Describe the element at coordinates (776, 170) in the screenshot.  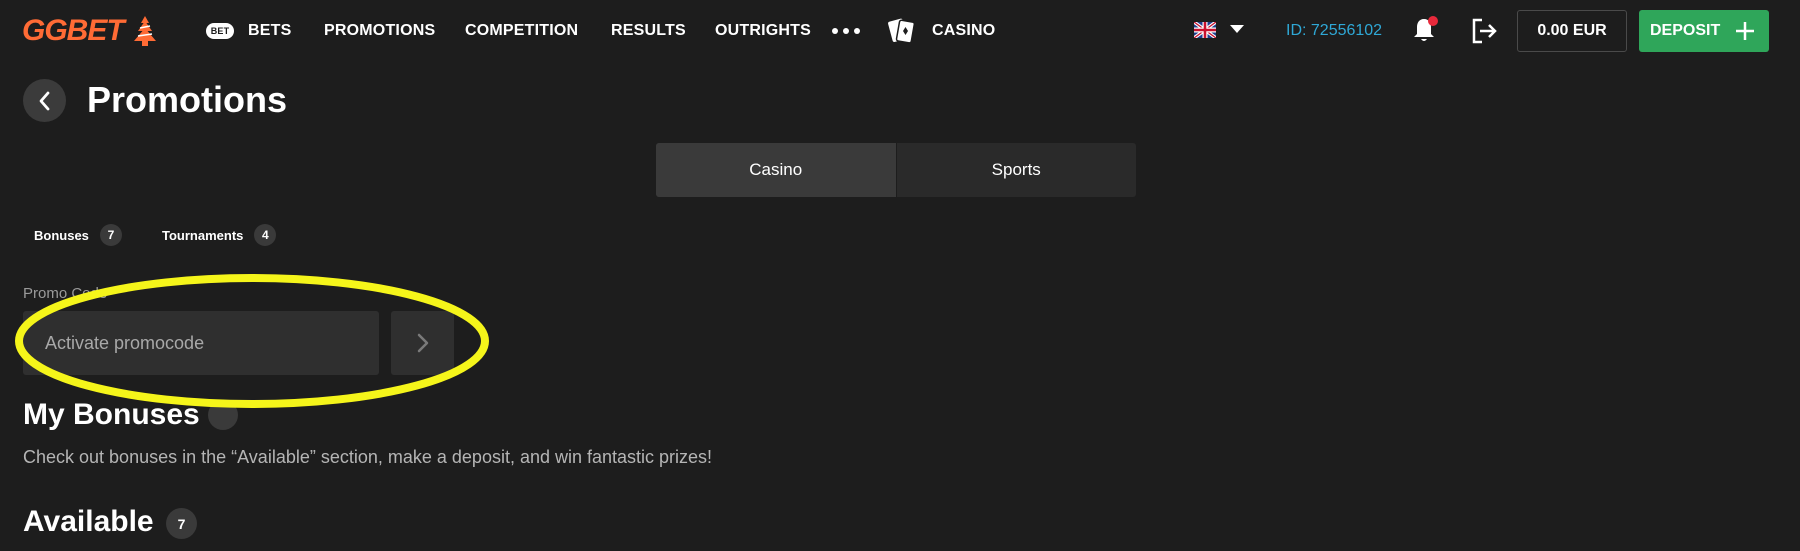
I see `tab-casino: Casino` at that location.